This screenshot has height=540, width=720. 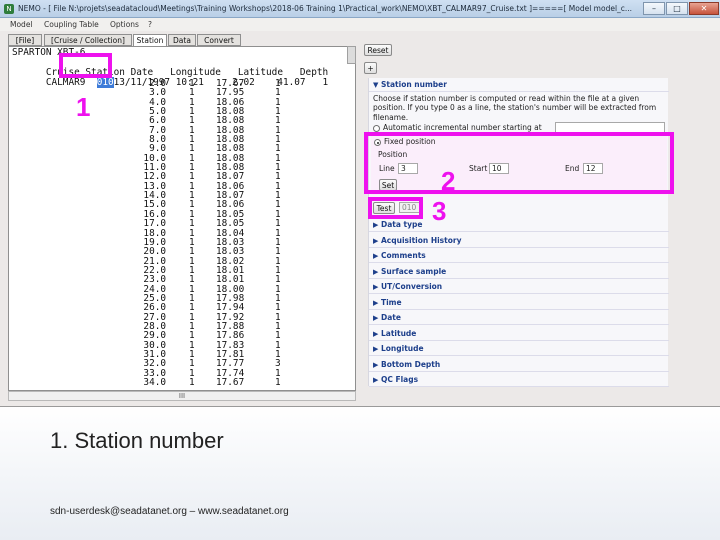 I want to click on section-label: QC Flags, so click(x=400, y=379).